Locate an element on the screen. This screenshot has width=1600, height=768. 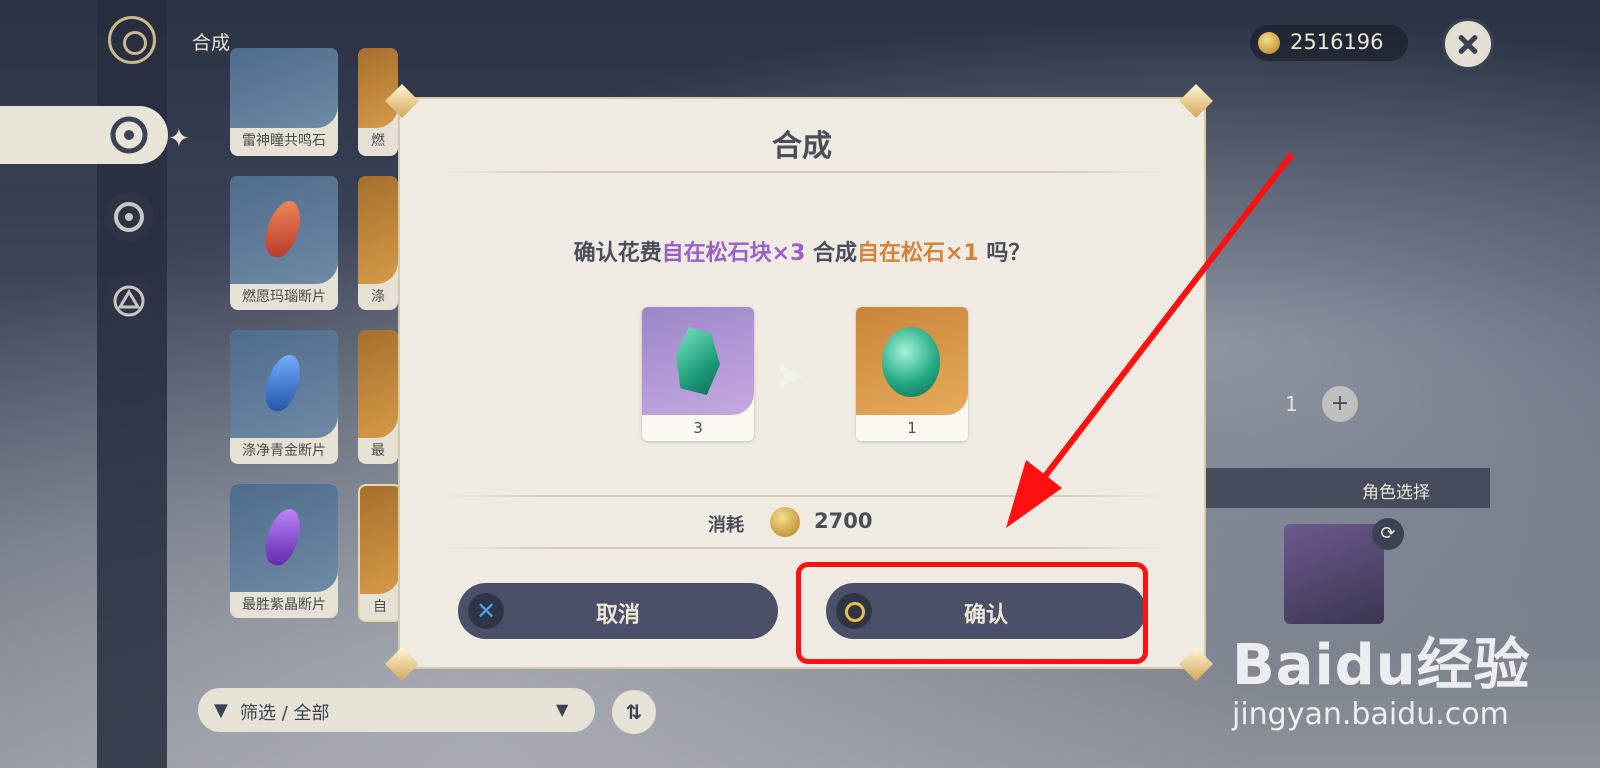
baidu-watermark: Baidu经验 jingyan.baidu.com is located at coordinates (1381, 676).